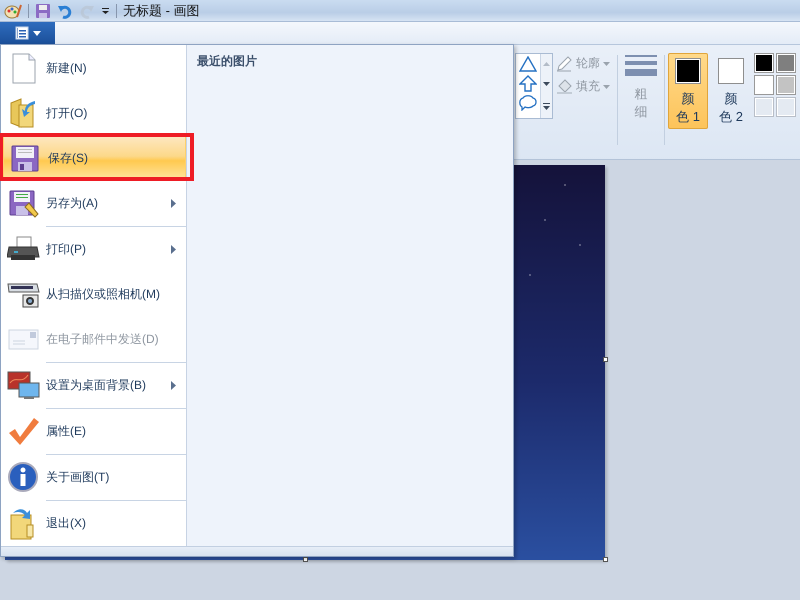  Describe the element at coordinates (116, 431) in the screenshot. I see `menu-item: 属性(E)` at that location.